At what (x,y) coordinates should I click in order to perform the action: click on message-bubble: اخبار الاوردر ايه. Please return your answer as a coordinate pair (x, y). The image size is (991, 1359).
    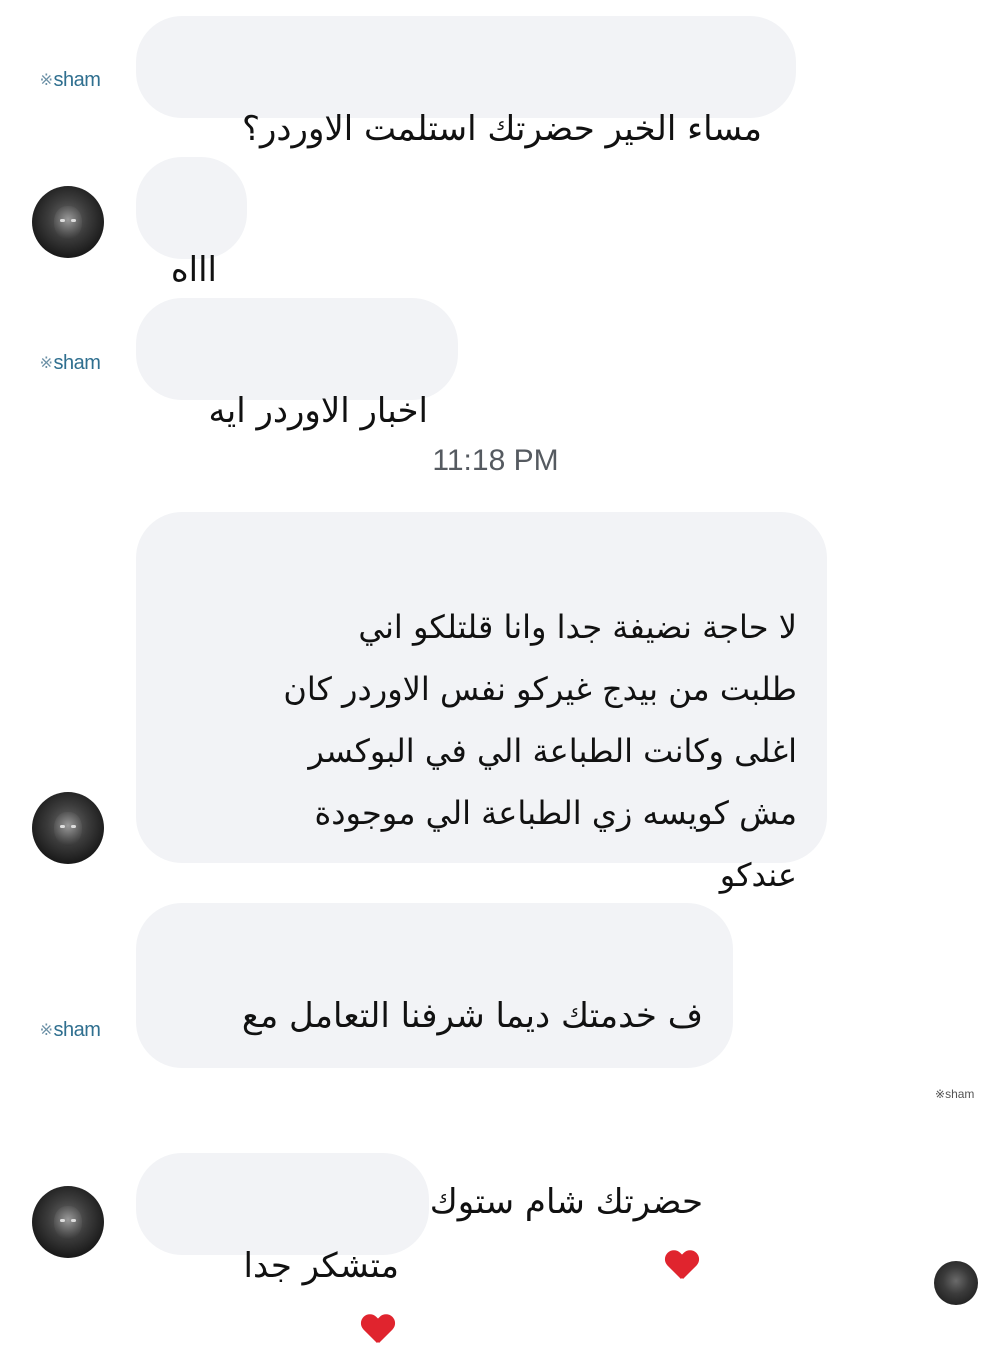
    Looking at the image, I should click on (297, 364).